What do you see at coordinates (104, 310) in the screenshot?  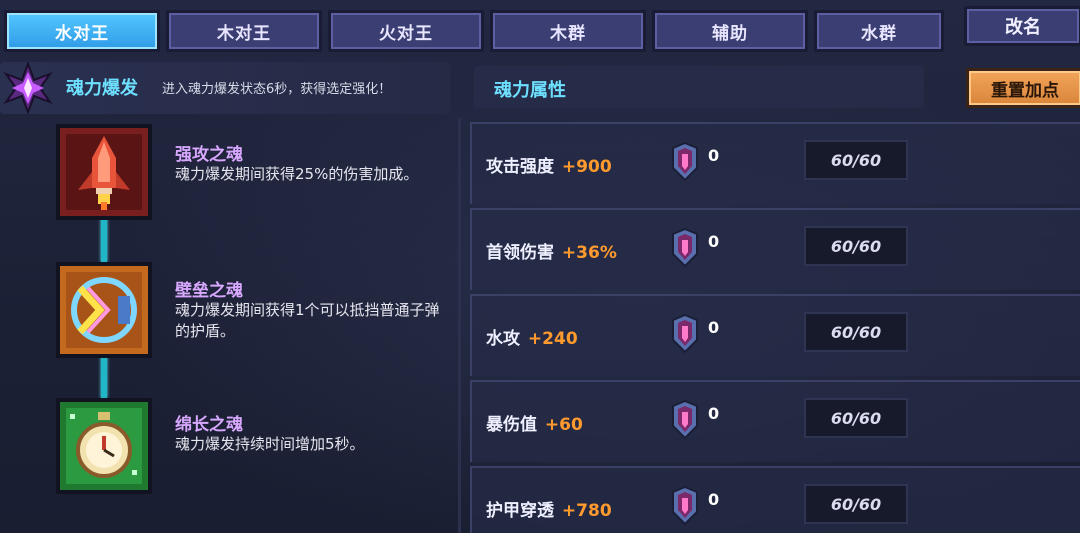 I see `orange-shield-icon` at bounding box center [104, 310].